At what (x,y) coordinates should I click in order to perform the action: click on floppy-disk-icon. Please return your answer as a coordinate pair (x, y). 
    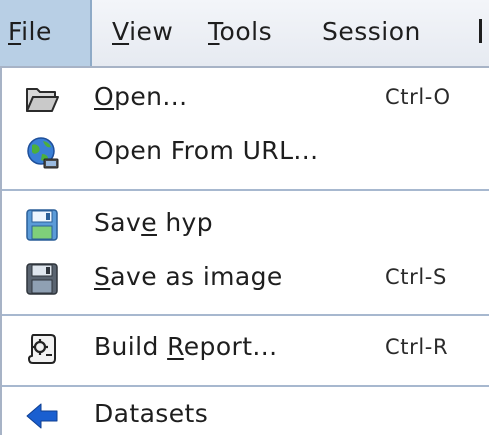
    Looking at the image, I should click on (42, 225).